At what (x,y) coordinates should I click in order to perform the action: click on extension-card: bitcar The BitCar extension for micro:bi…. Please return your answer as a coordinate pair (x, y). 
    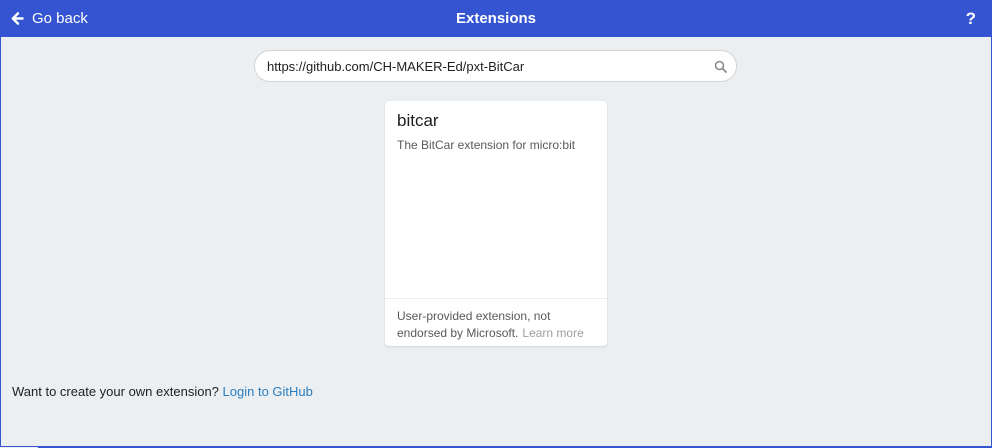
    Looking at the image, I should click on (496, 223).